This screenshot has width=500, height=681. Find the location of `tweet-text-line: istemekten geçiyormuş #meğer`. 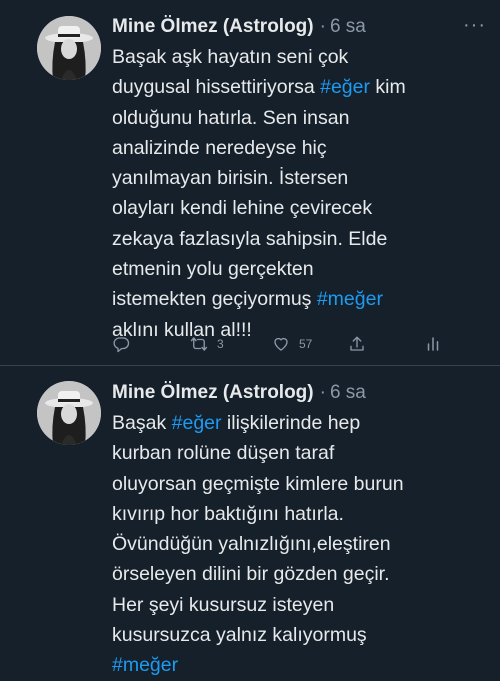

tweet-text-line: istemekten geçiyormuş #meğer is located at coordinates (299, 299).